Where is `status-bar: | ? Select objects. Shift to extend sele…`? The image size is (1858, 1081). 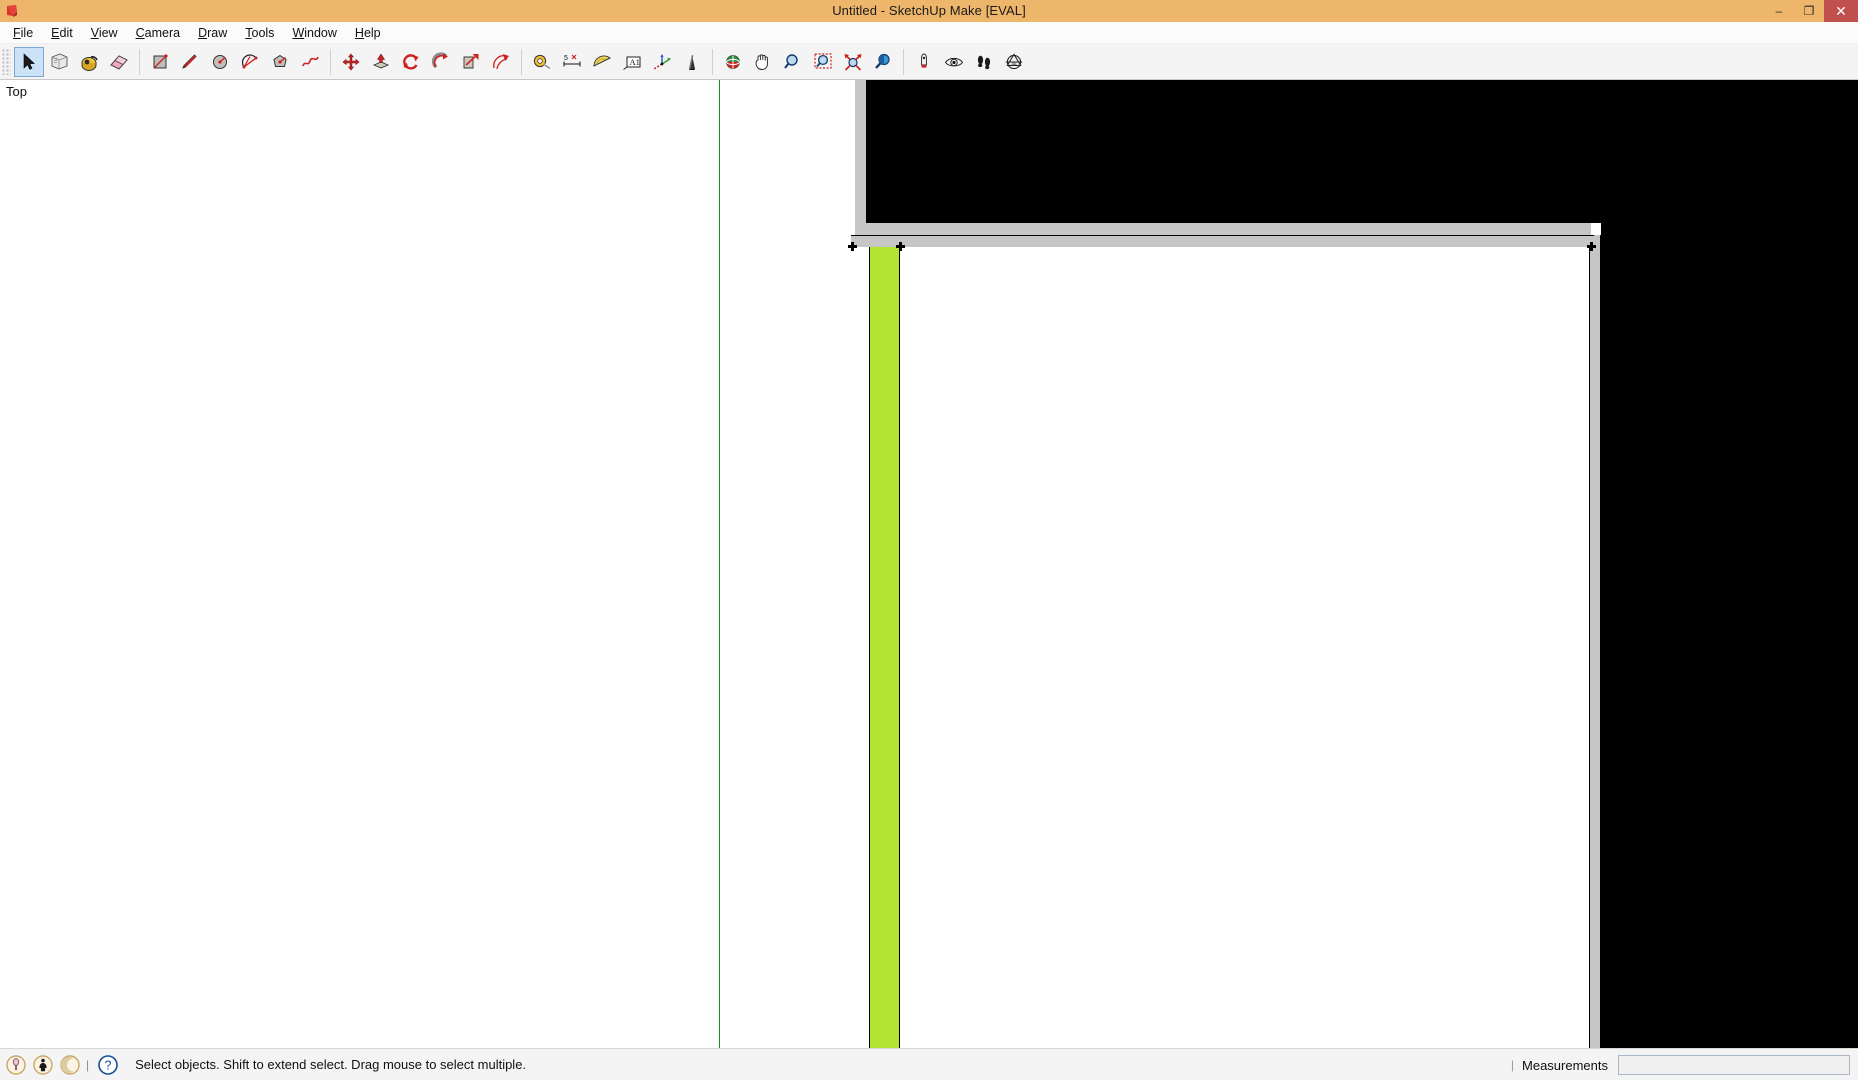 status-bar: | ? Select objects. Shift to extend sele… is located at coordinates (929, 1064).